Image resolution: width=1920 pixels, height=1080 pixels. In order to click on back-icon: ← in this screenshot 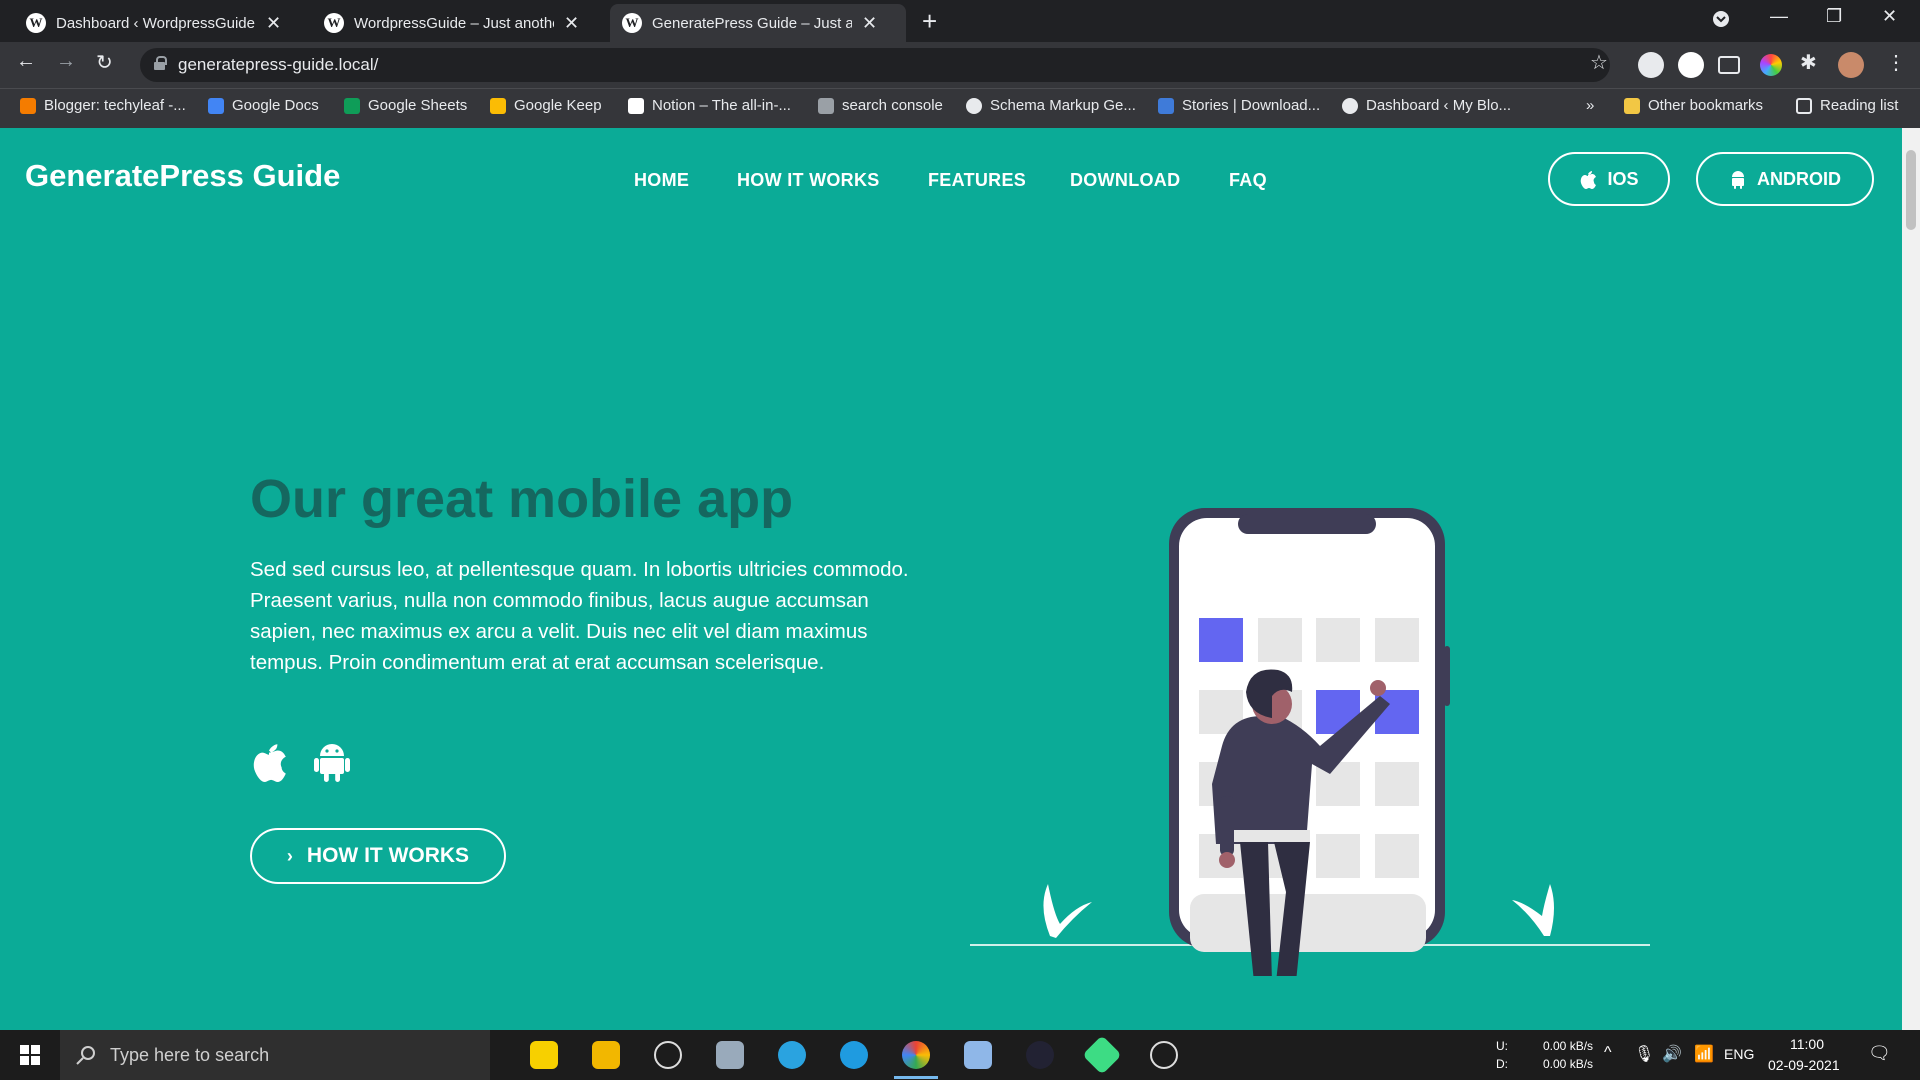, I will do `click(26, 61)`.